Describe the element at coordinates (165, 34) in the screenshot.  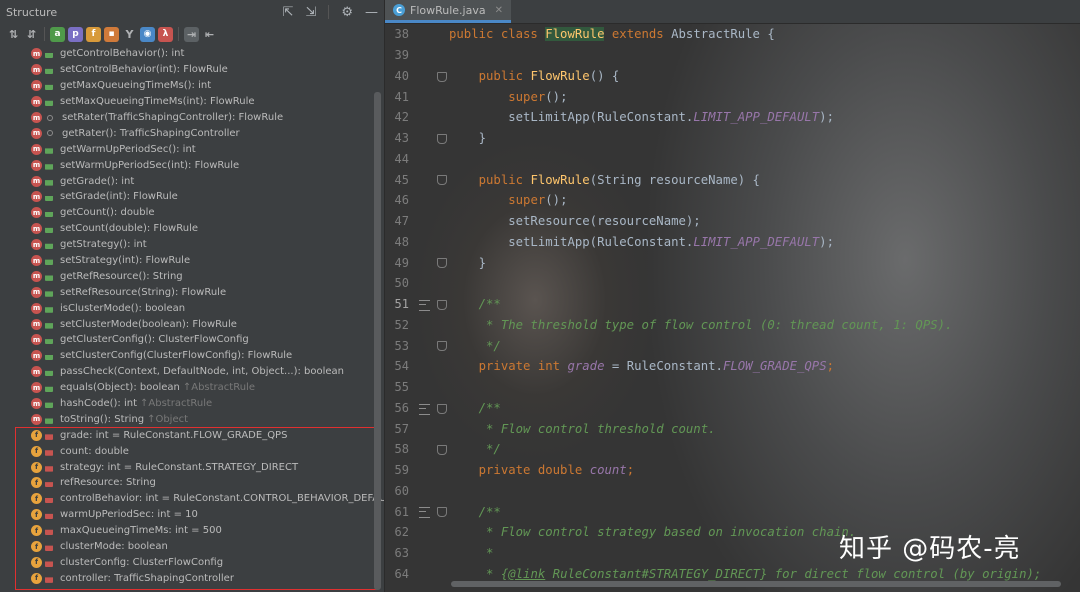
I see `show-toplevel-icon: λ` at that location.